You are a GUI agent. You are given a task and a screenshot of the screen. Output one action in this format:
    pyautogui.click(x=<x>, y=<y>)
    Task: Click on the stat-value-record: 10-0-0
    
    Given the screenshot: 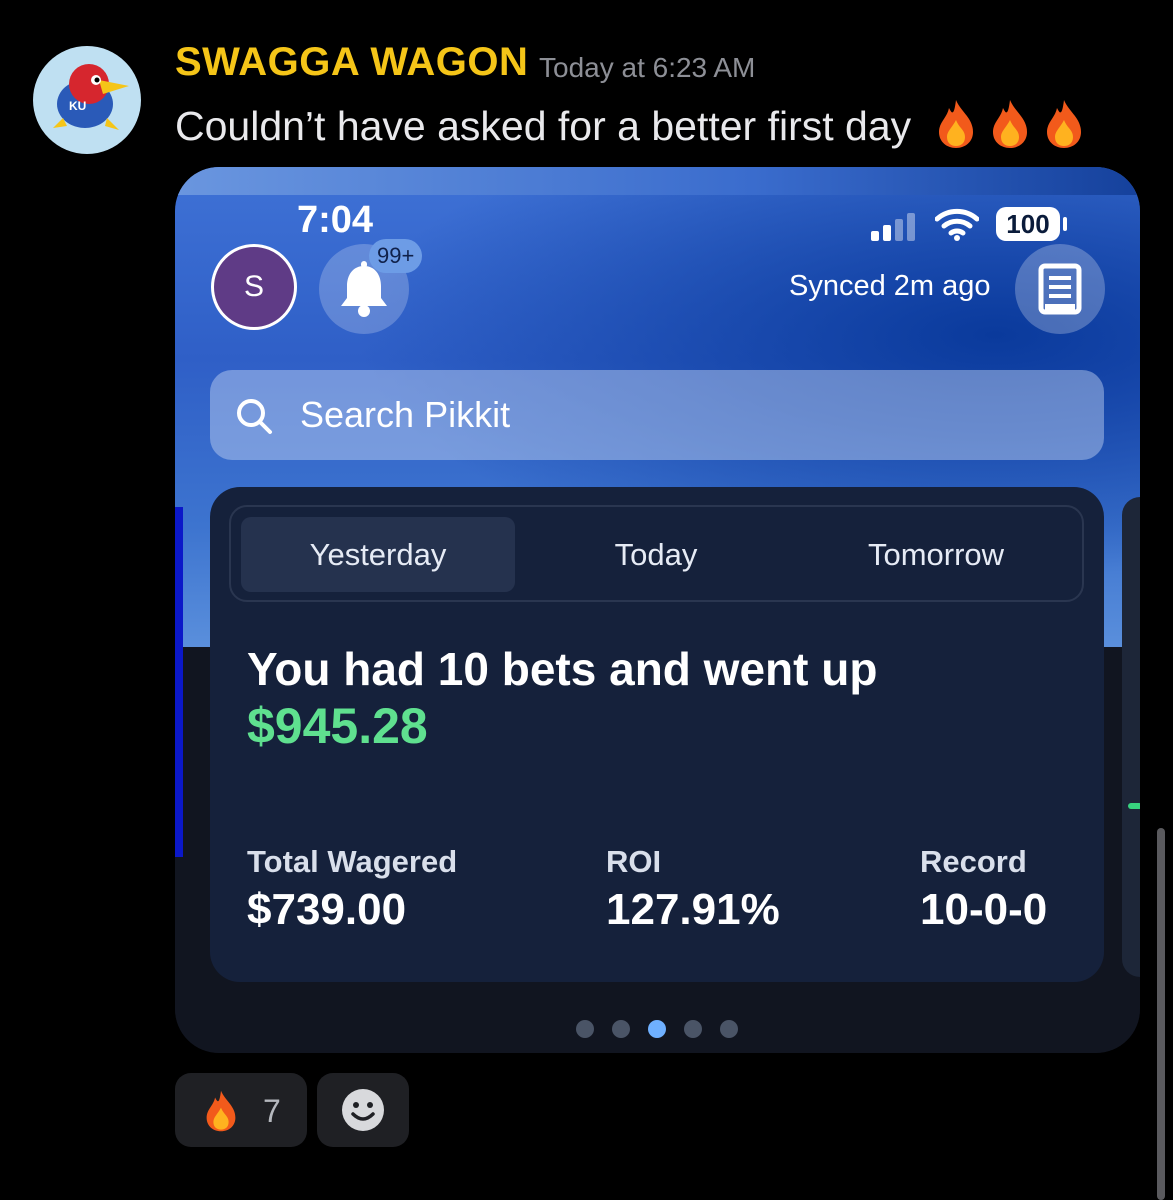 What is the action you would take?
    pyautogui.click(x=984, y=909)
    